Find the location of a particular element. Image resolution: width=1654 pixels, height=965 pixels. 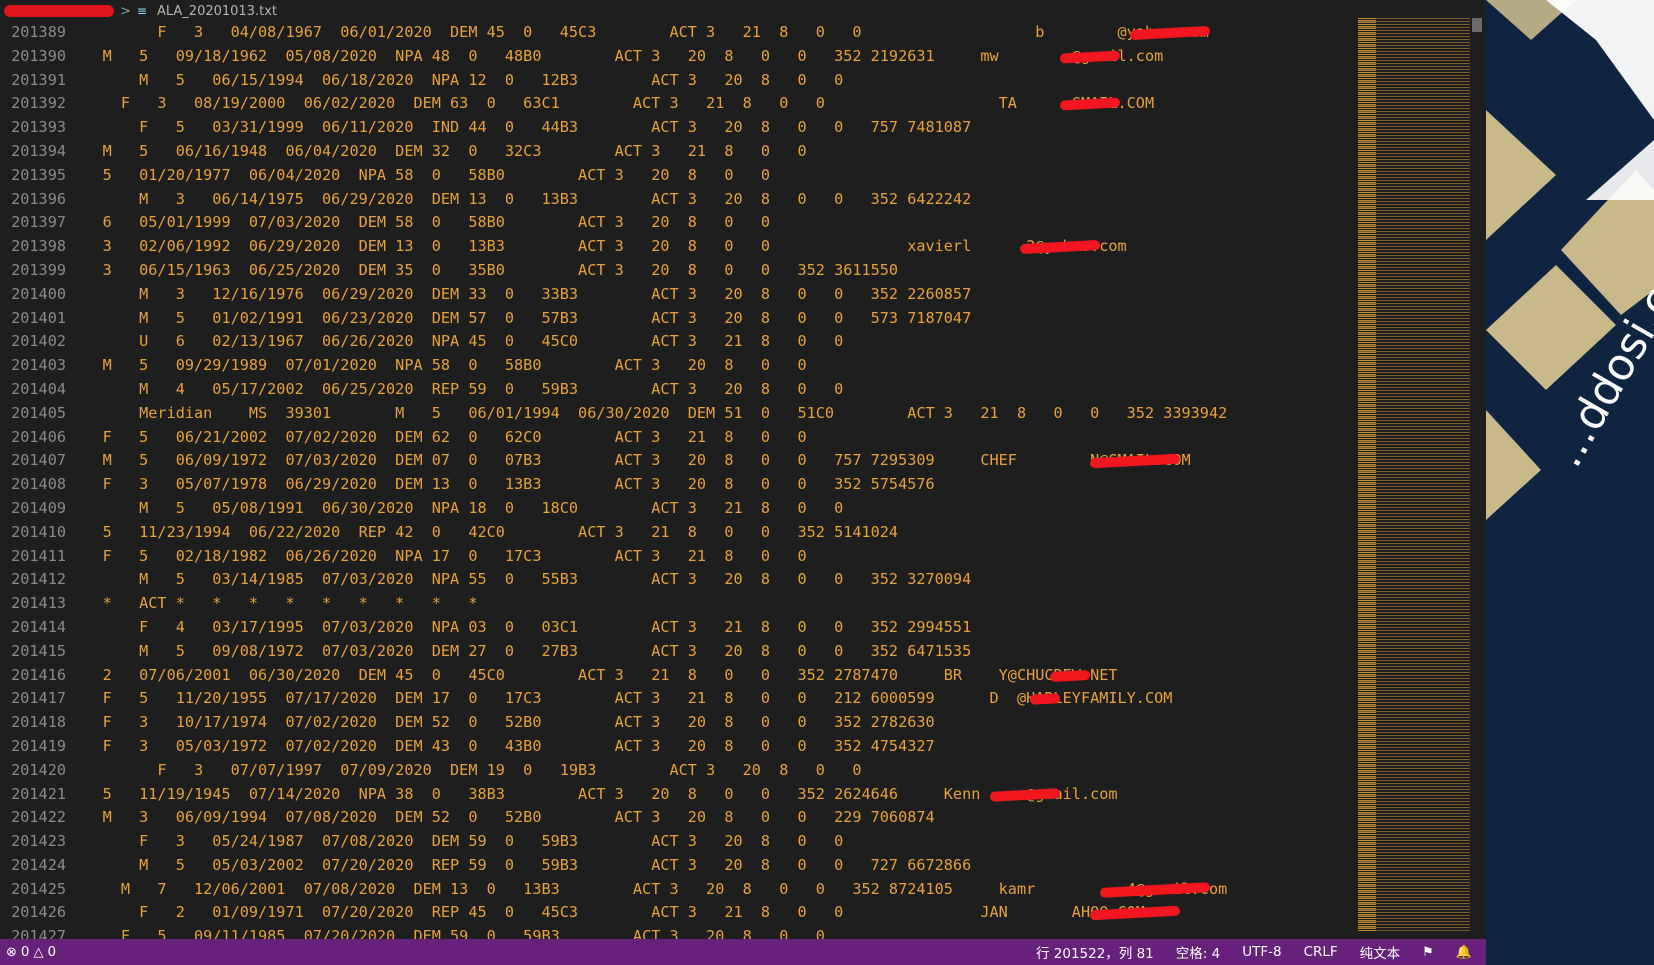

line-number: 201424 is located at coordinates (38, 864).